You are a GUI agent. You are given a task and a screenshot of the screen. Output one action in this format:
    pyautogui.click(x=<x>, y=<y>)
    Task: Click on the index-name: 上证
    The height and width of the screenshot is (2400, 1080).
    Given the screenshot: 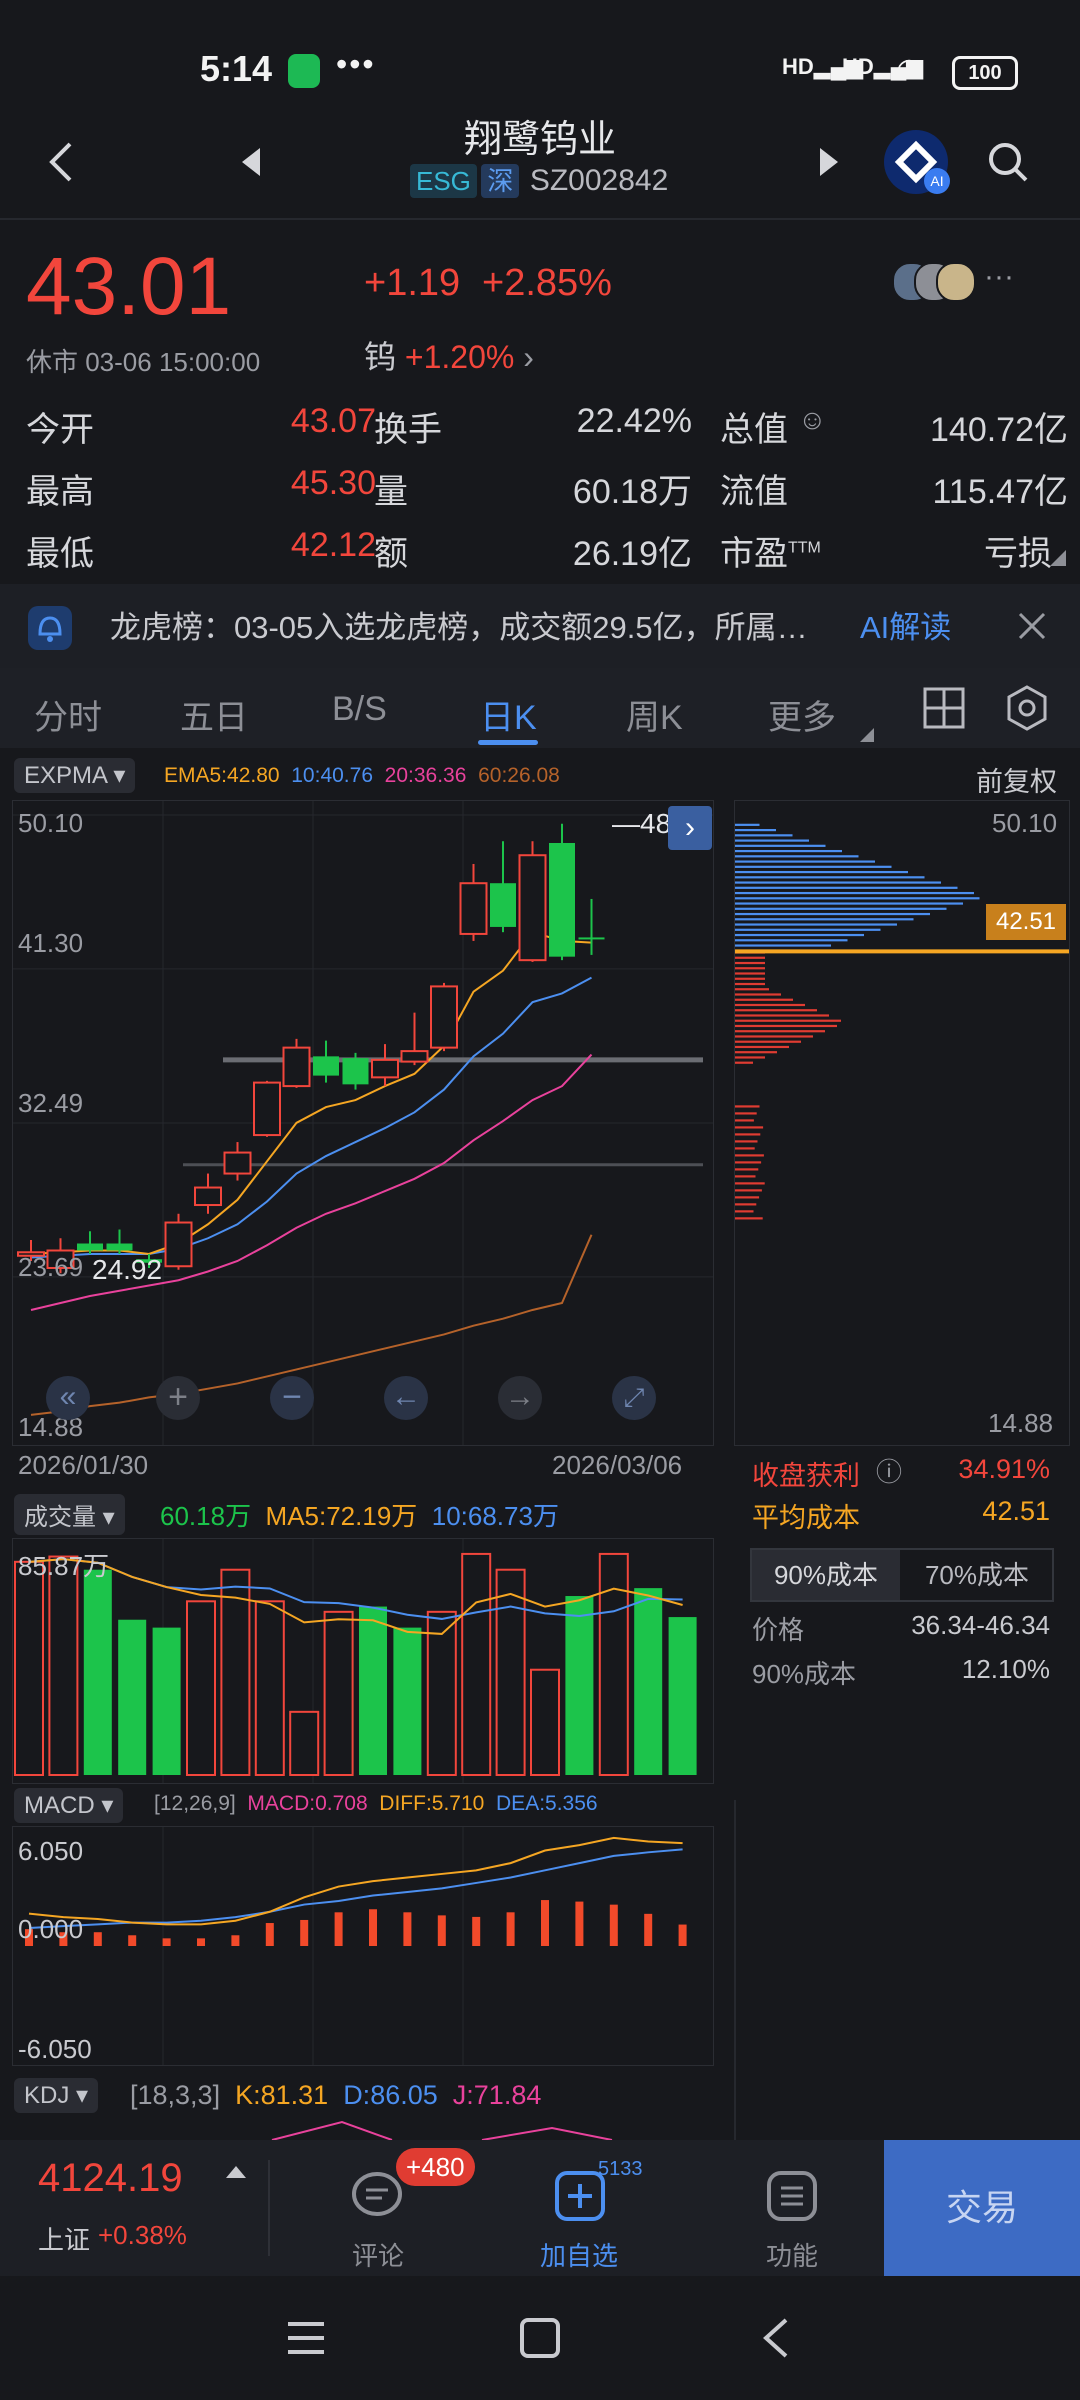 What is the action you would take?
    pyautogui.click(x=64, y=2240)
    